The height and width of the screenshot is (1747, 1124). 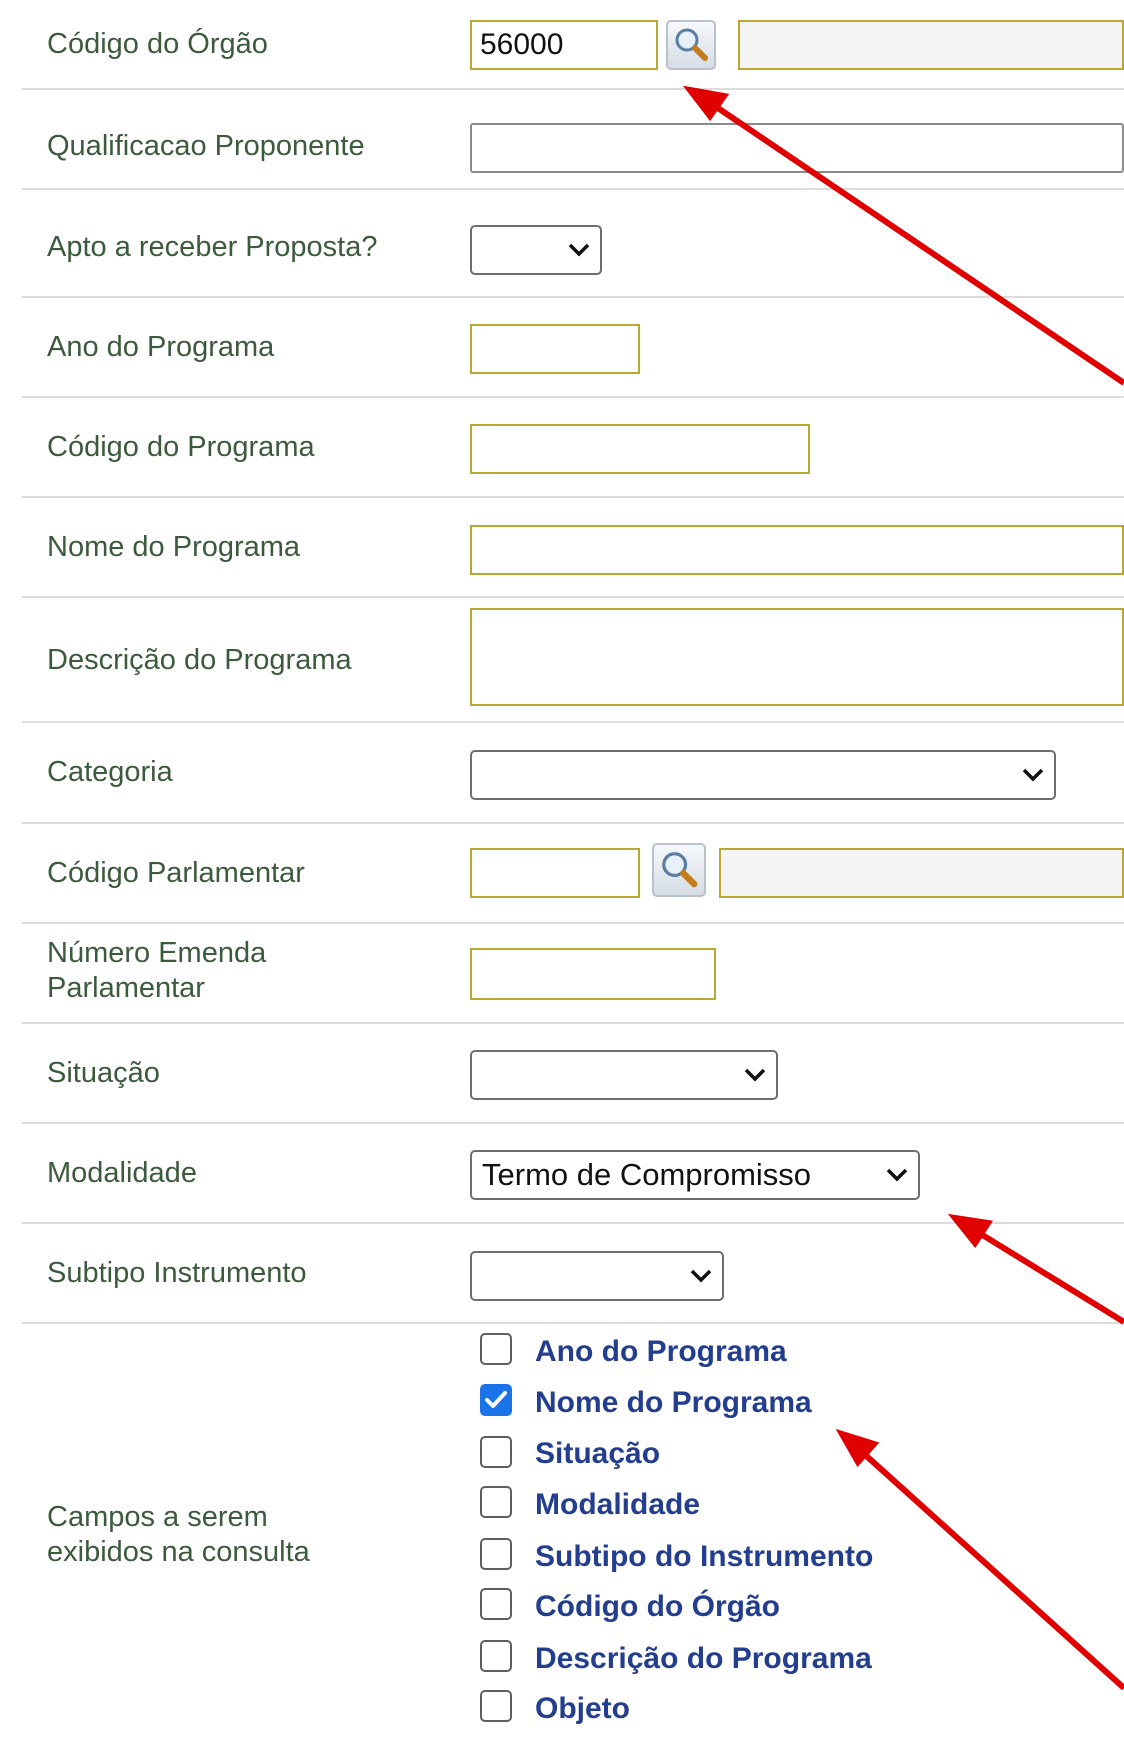 I want to click on modalidade-select-value: Termo de Compromisso, so click(x=647, y=1174).